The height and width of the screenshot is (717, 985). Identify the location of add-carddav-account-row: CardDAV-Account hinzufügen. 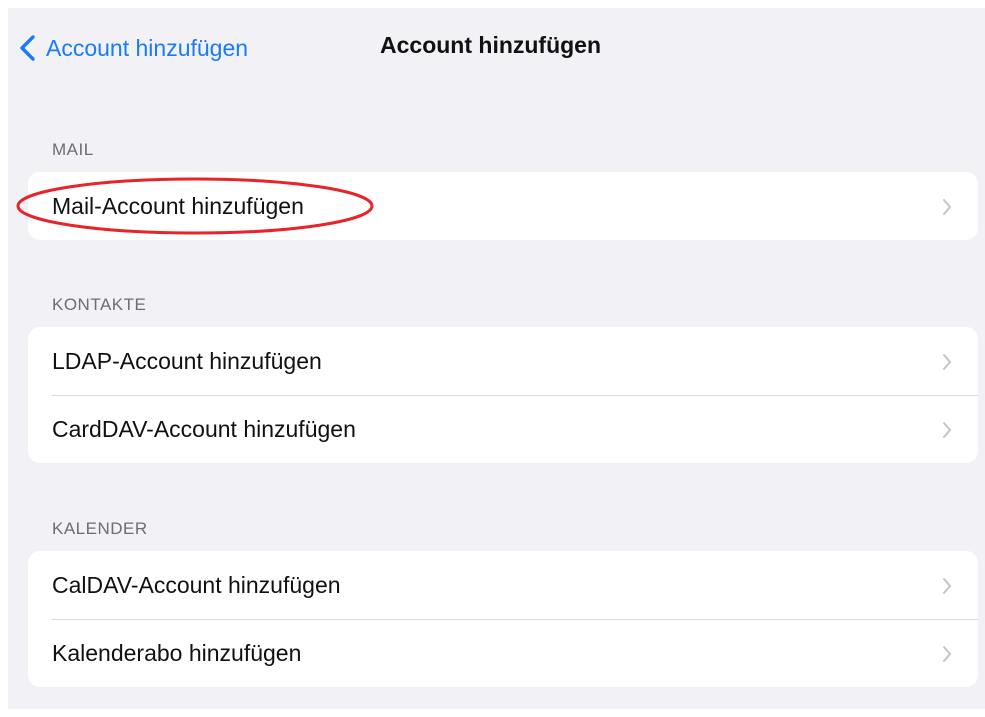
(503, 429).